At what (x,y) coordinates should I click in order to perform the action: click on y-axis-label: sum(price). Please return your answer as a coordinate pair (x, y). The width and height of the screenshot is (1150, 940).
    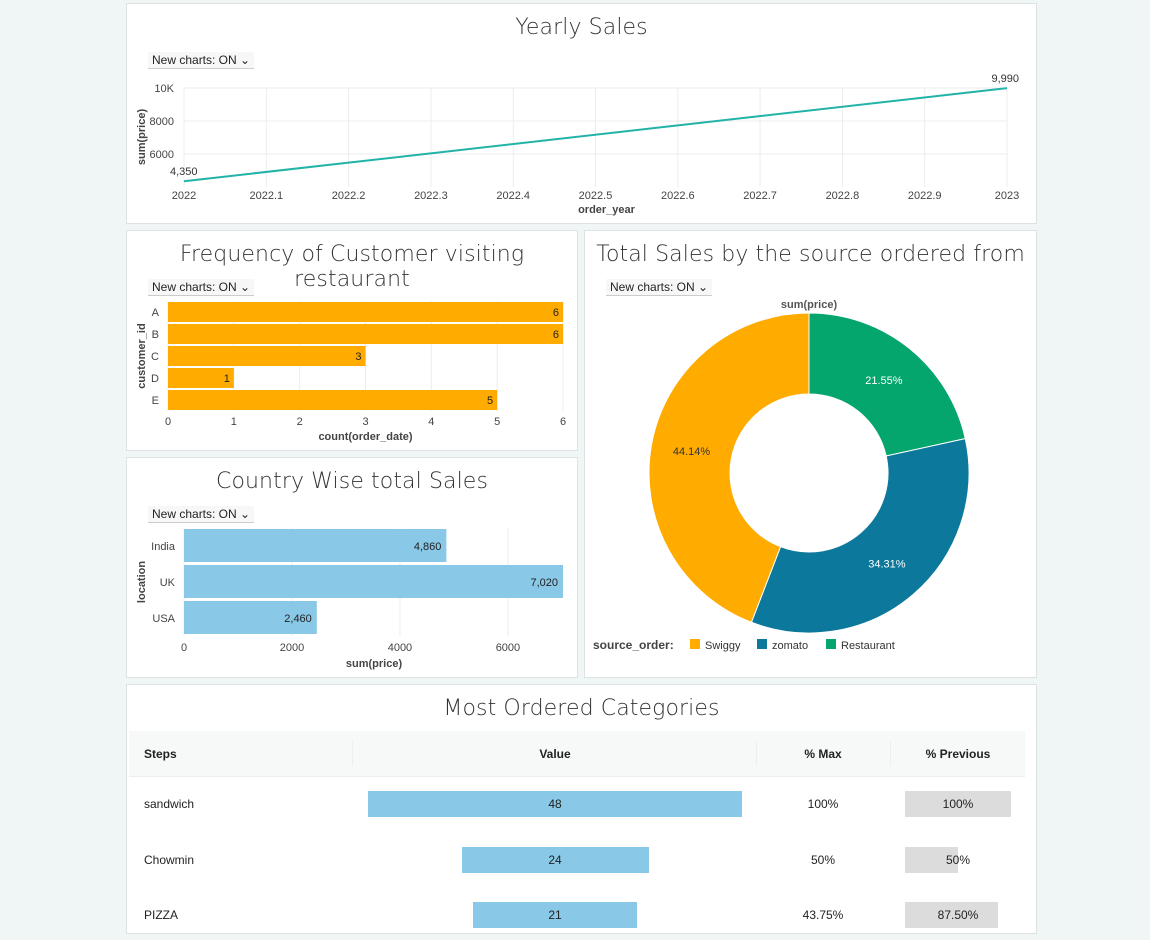
    Looking at the image, I should click on (142, 137).